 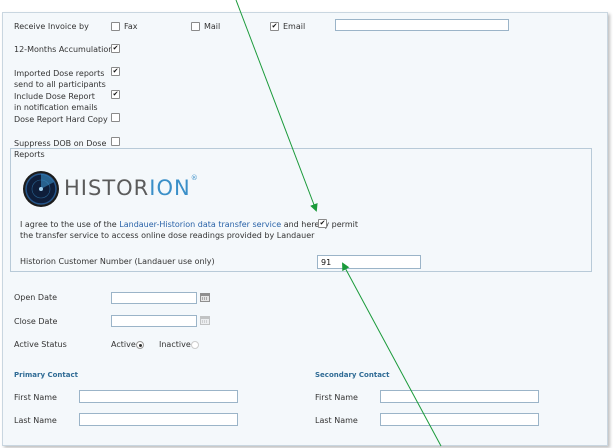 What do you see at coordinates (276, 106) in the screenshot?
I see `arrow-to-agree-checkbox` at bounding box center [276, 106].